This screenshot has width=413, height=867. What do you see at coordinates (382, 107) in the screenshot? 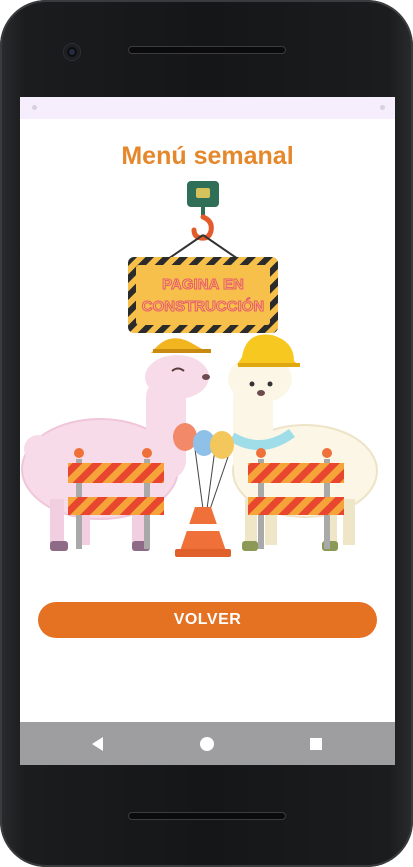
I see `battery-icon` at bounding box center [382, 107].